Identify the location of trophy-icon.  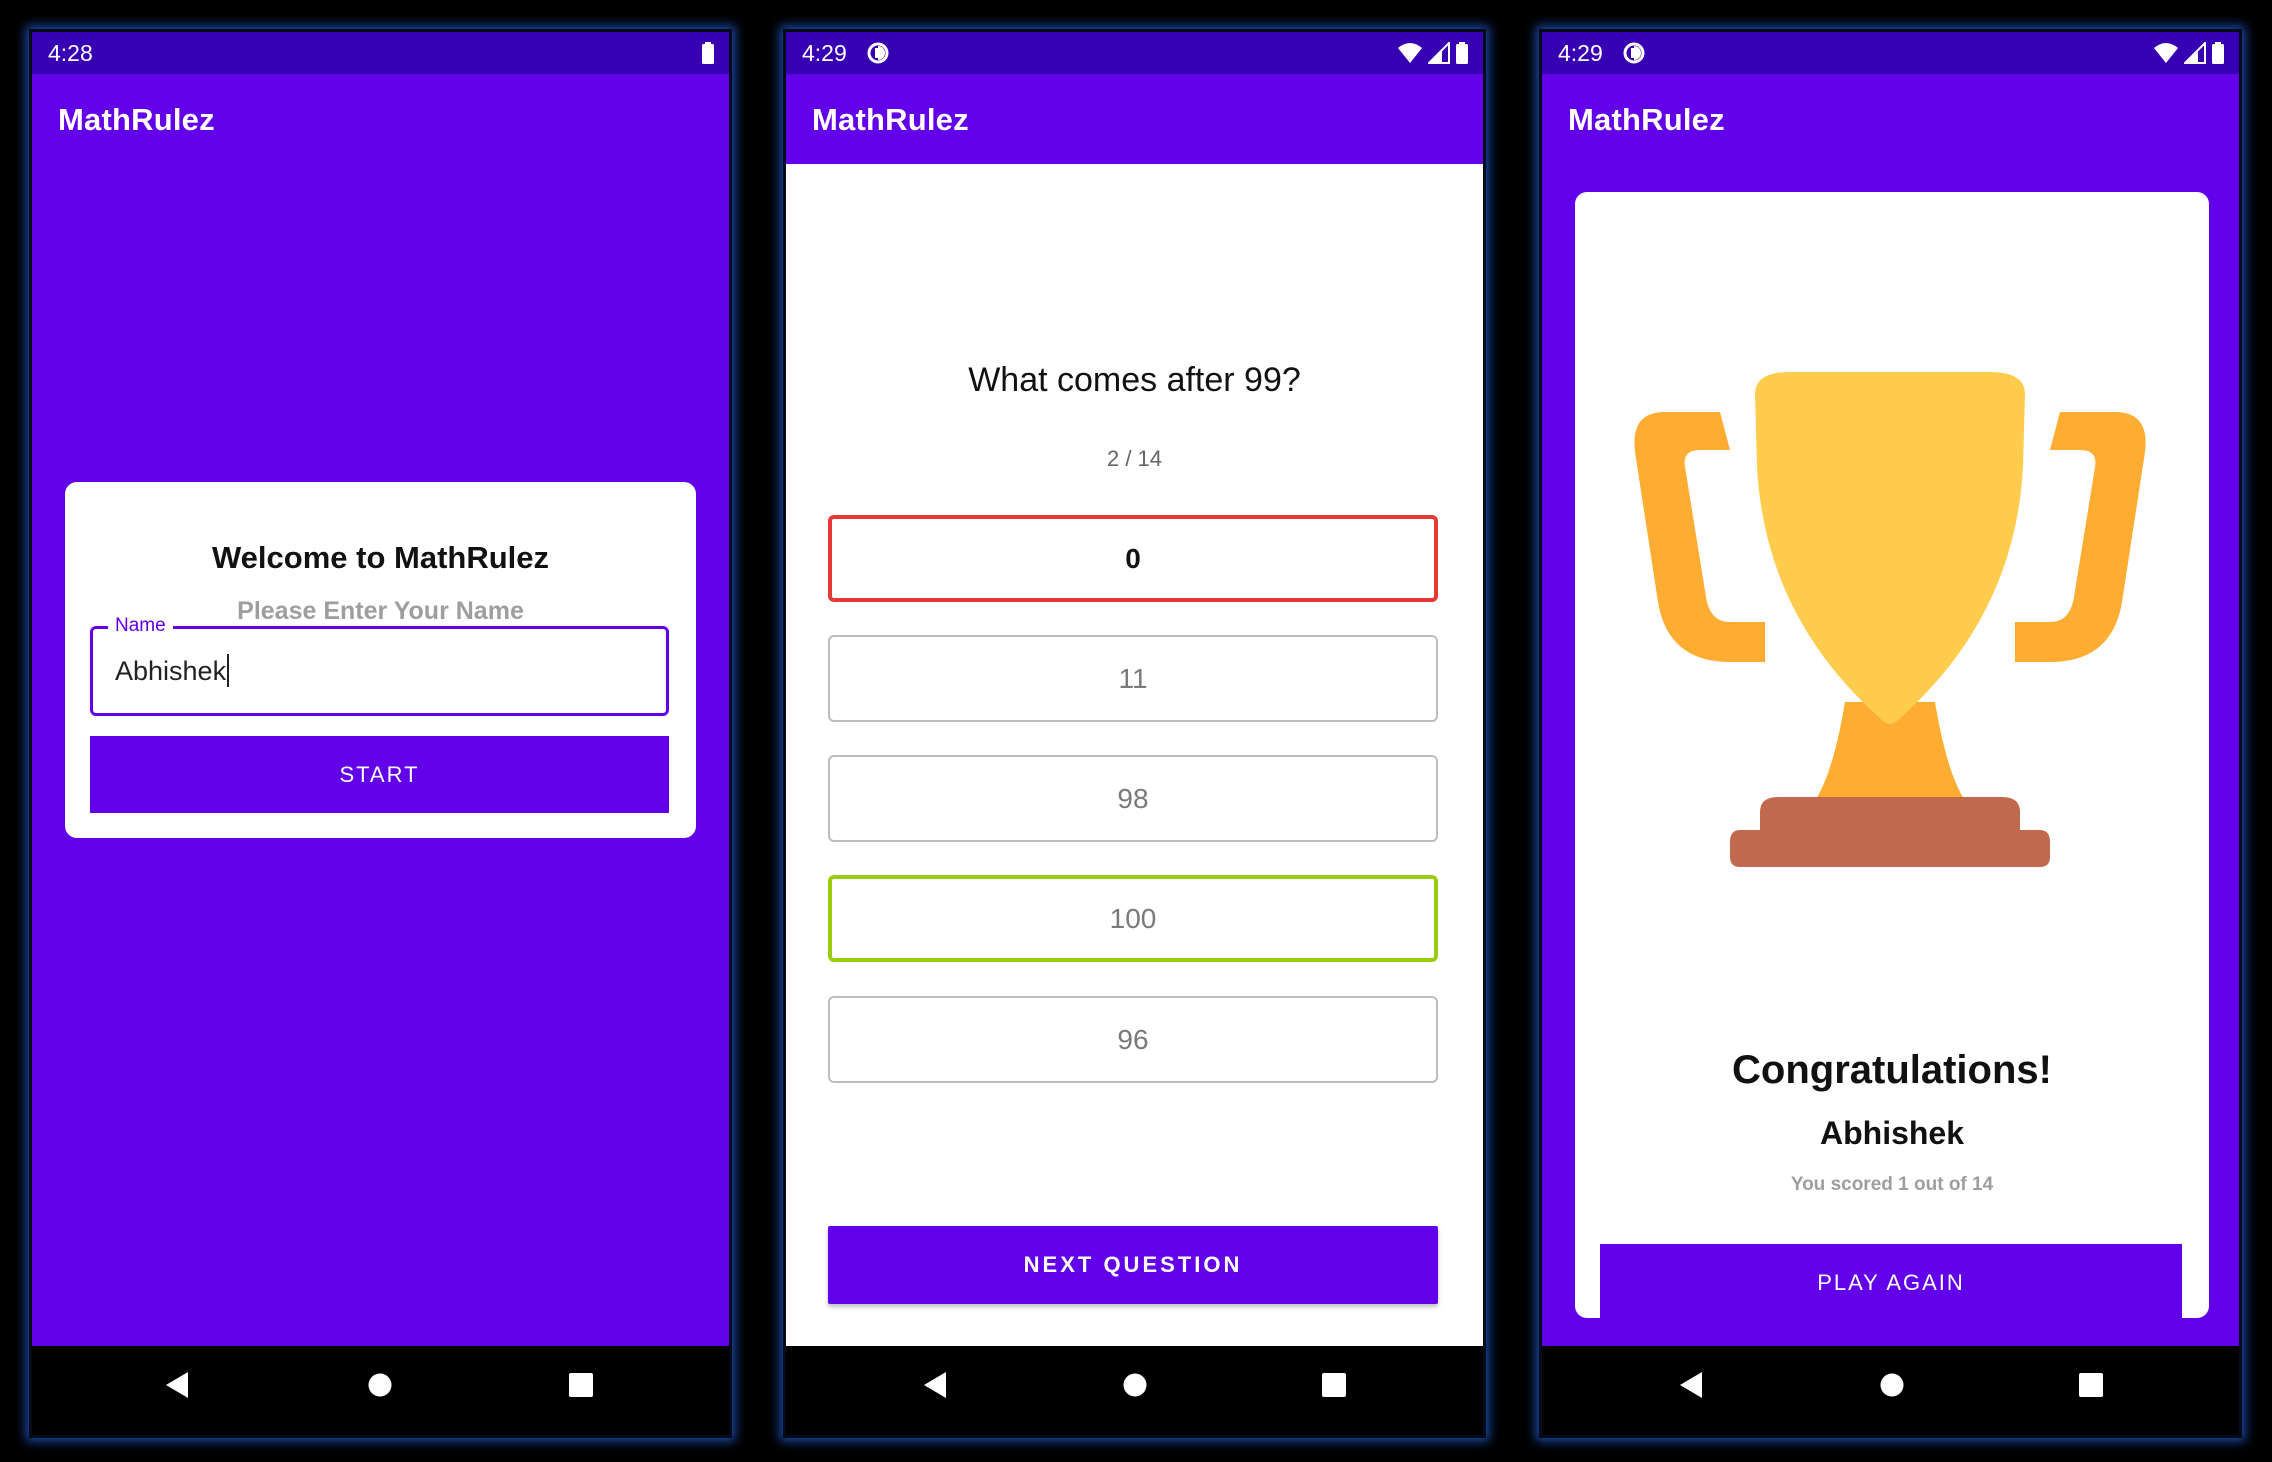
(1890, 619).